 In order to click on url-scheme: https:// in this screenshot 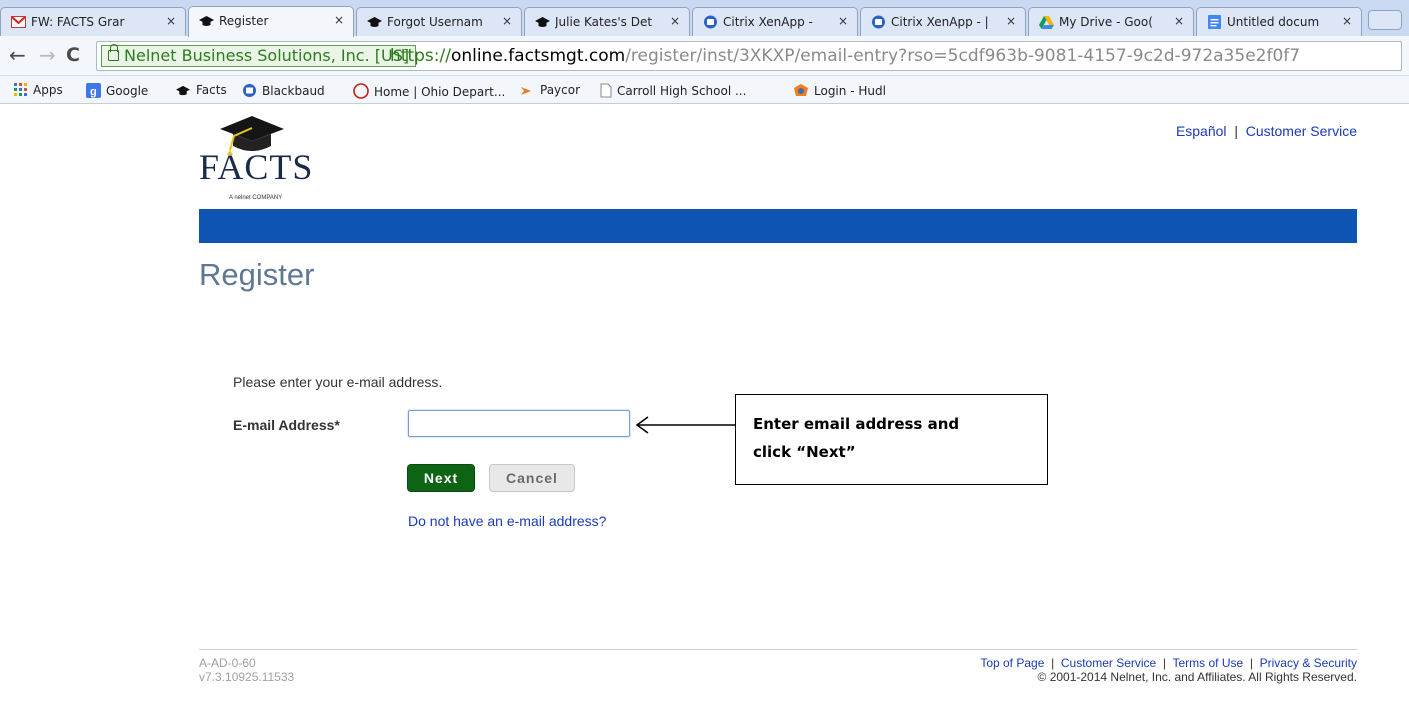, I will do `click(420, 56)`.